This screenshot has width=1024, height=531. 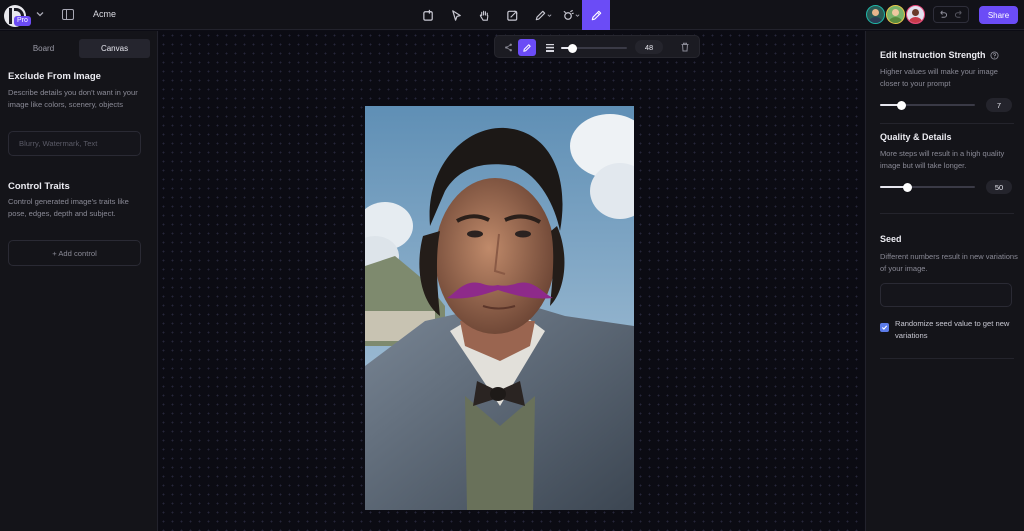 I want to click on top-bar: Pro Acme Share, so click(x=512, y=15).